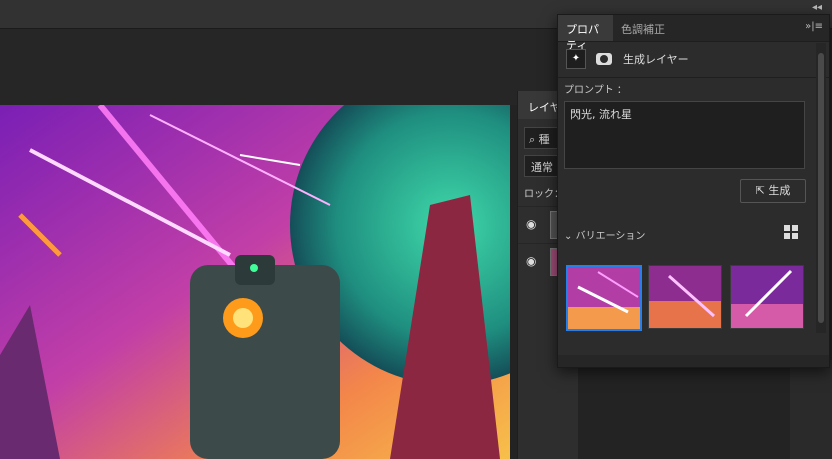 The width and height of the screenshot is (832, 459). I want to click on right-strip, so click(811, 409).